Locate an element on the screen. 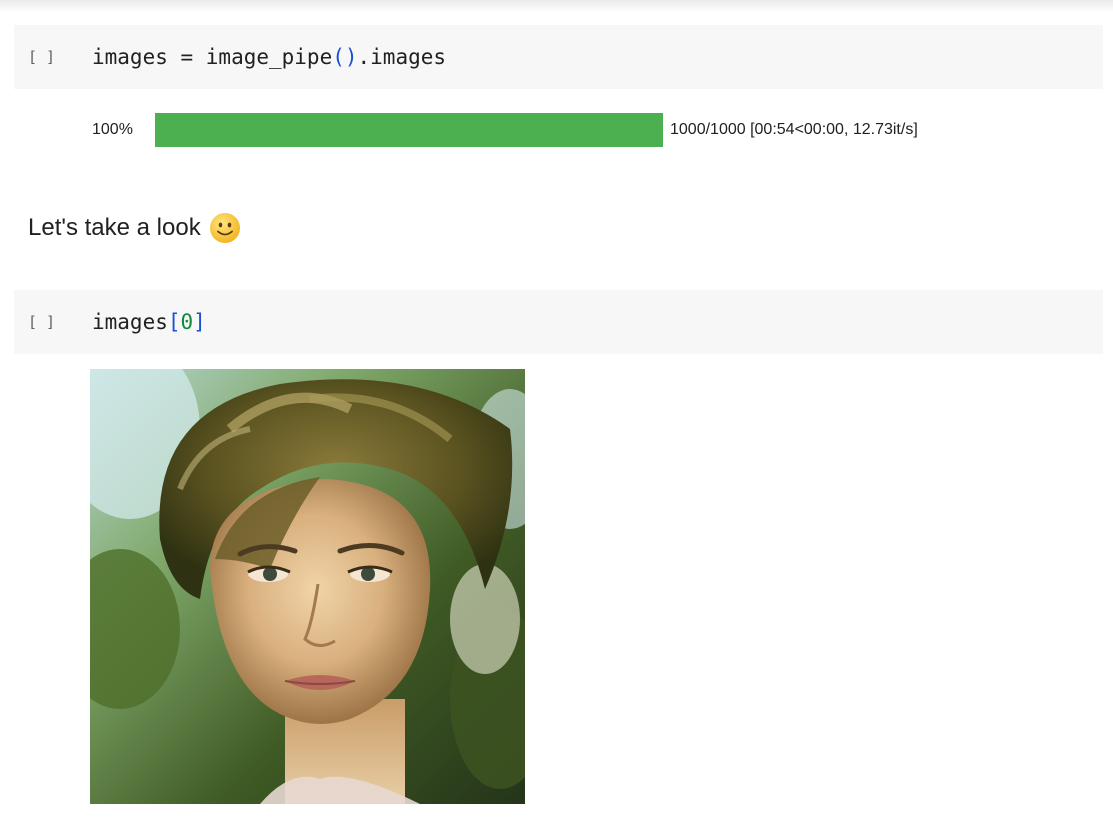  progress-bar is located at coordinates (409, 130).